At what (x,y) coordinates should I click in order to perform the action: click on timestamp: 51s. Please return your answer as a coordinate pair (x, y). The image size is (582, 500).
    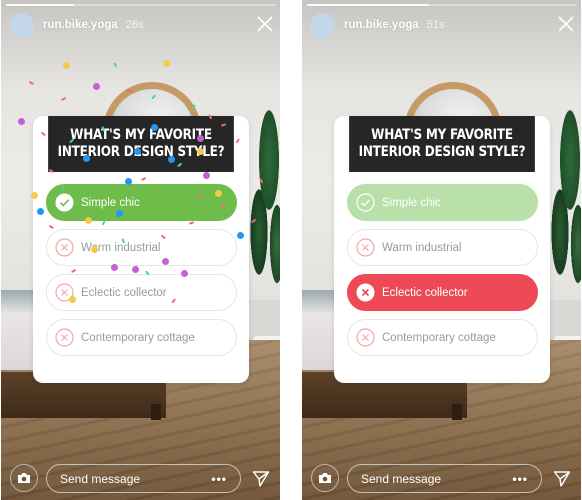
    Looking at the image, I should click on (435, 25).